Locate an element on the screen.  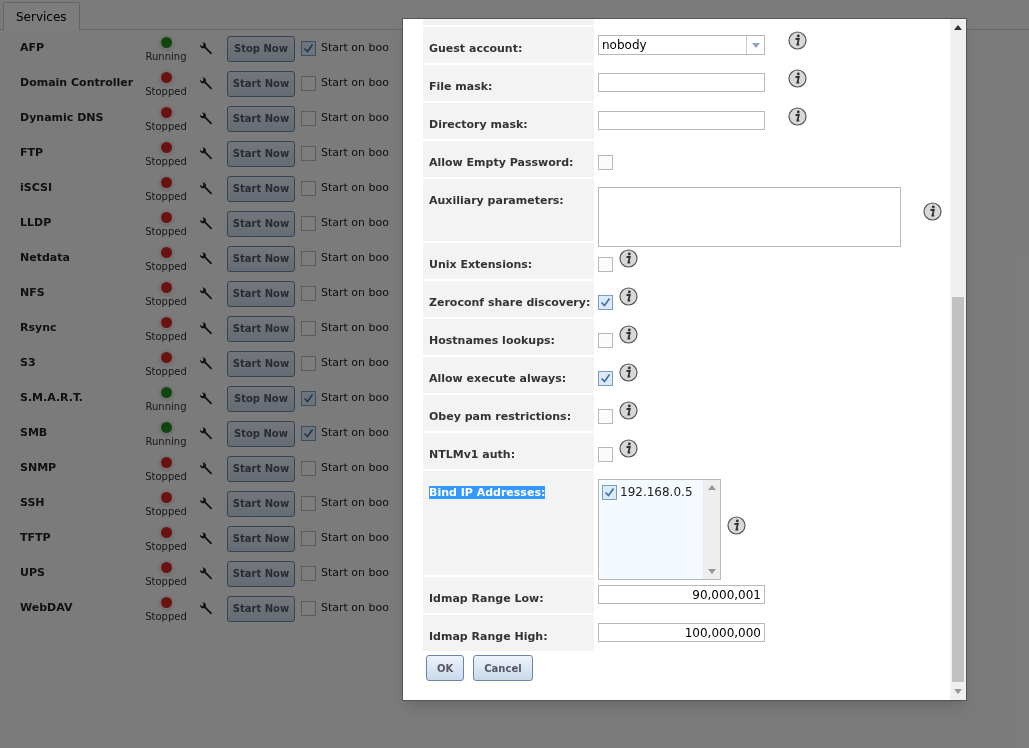
scroll-up-arrow-icon is located at coordinates (958, 27).